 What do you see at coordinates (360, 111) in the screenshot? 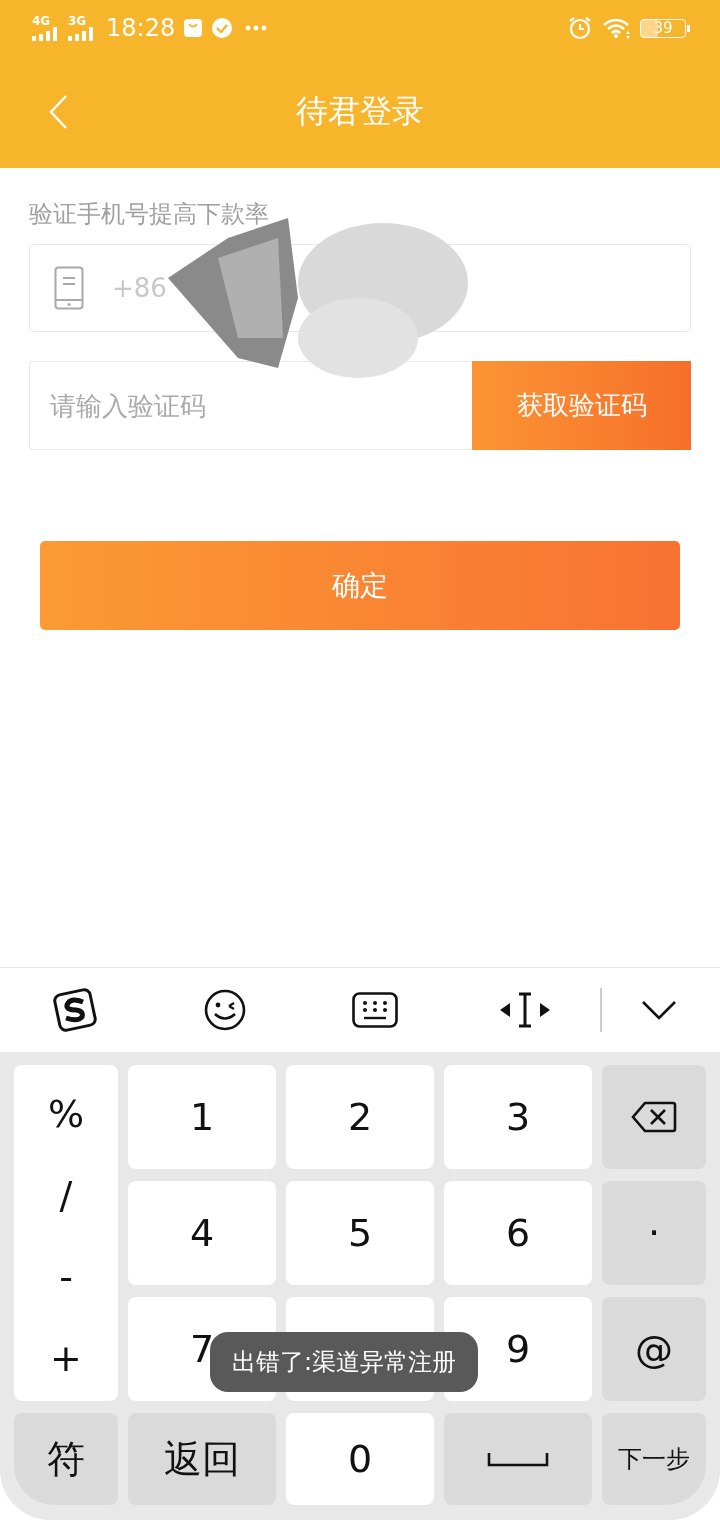
I see `page-title: 待君登录` at bounding box center [360, 111].